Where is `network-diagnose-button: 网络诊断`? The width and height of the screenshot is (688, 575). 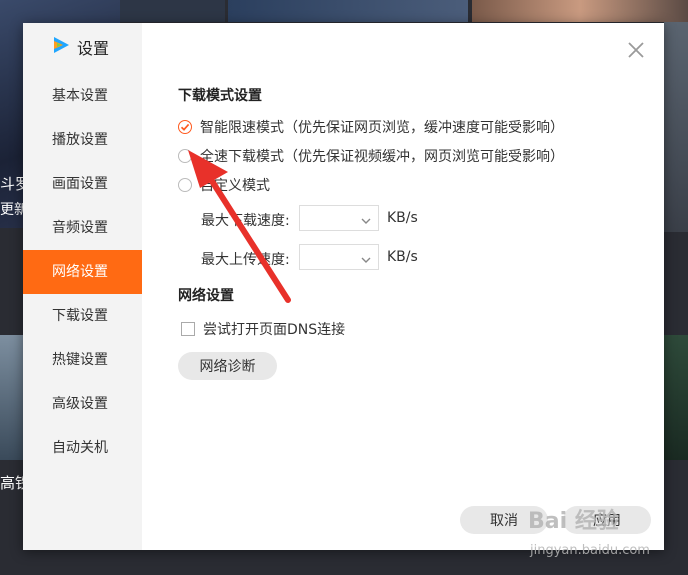 network-diagnose-button: 网络诊断 is located at coordinates (227, 366).